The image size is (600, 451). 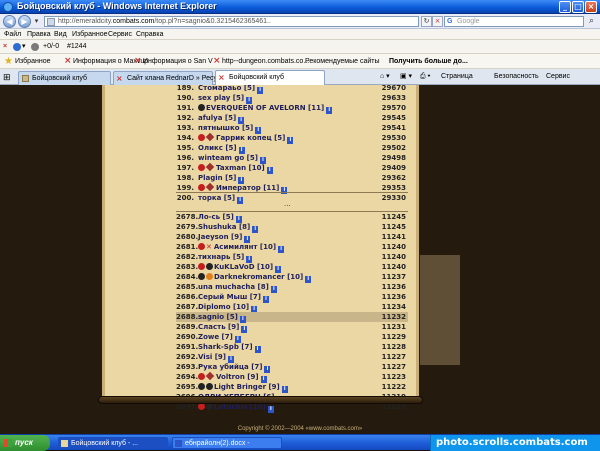 I want to click on rating-row: 195. Оликс [5] i 29502, so click(x=292, y=148).